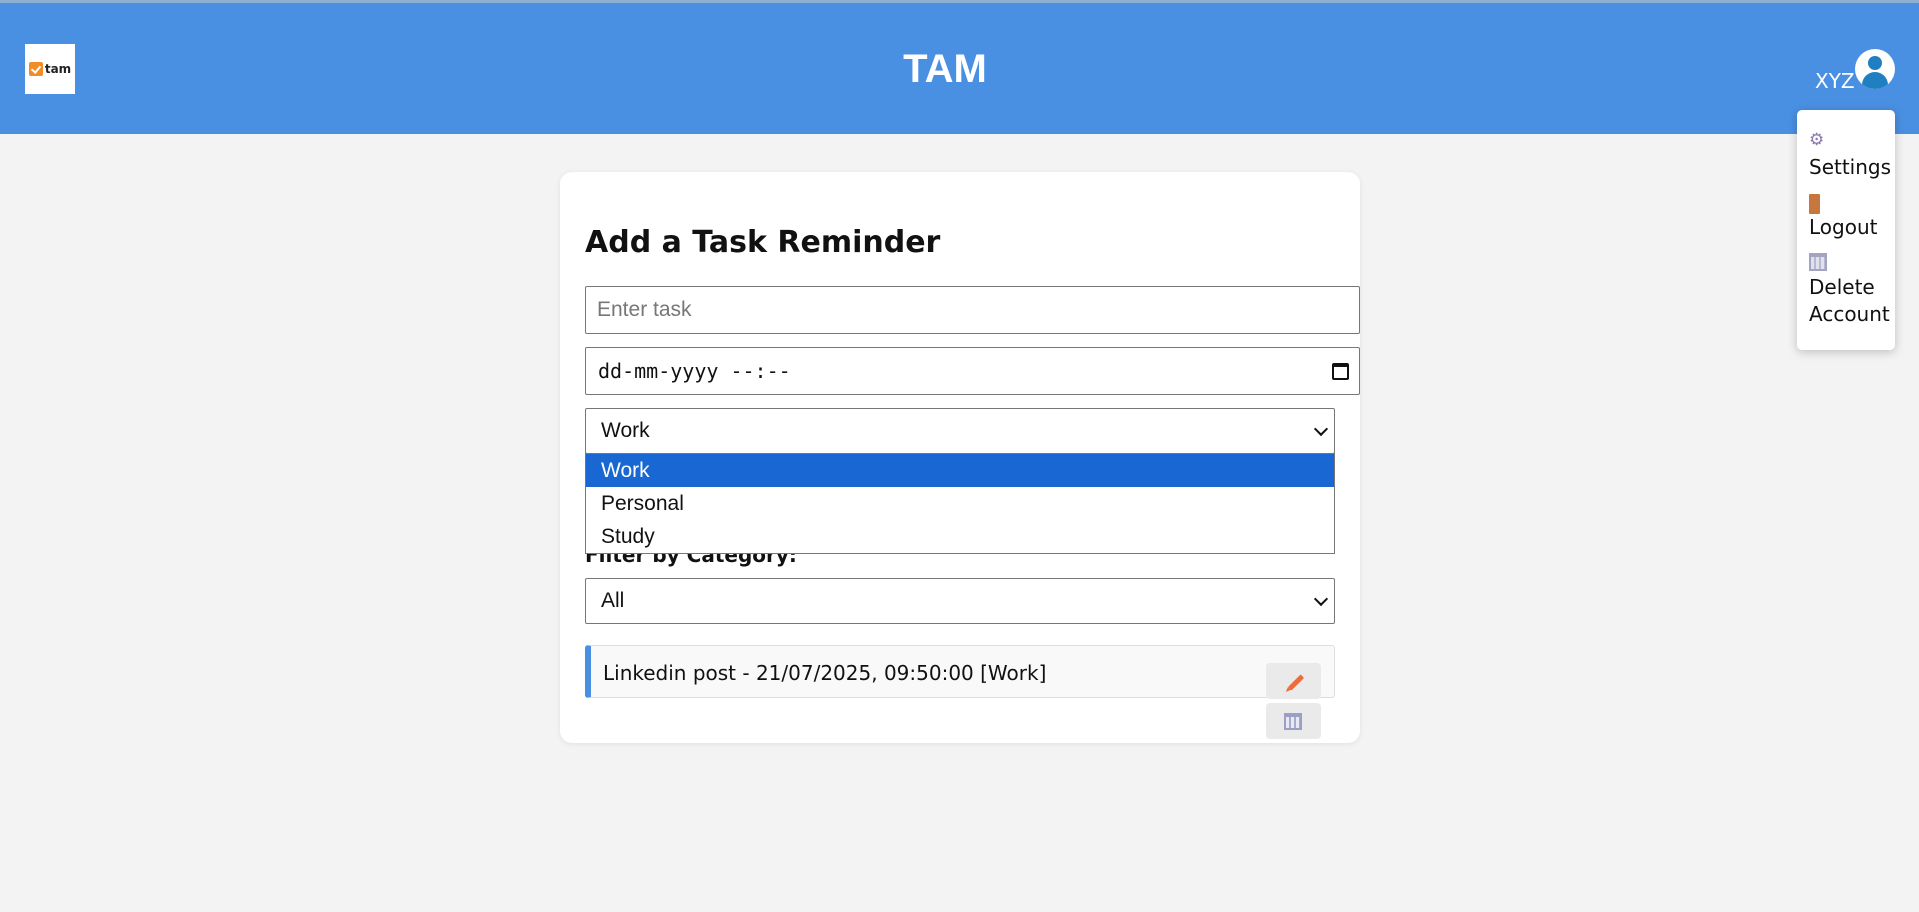  What do you see at coordinates (1340, 371) in the screenshot?
I see `calendar-icon` at bounding box center [1340, 371].